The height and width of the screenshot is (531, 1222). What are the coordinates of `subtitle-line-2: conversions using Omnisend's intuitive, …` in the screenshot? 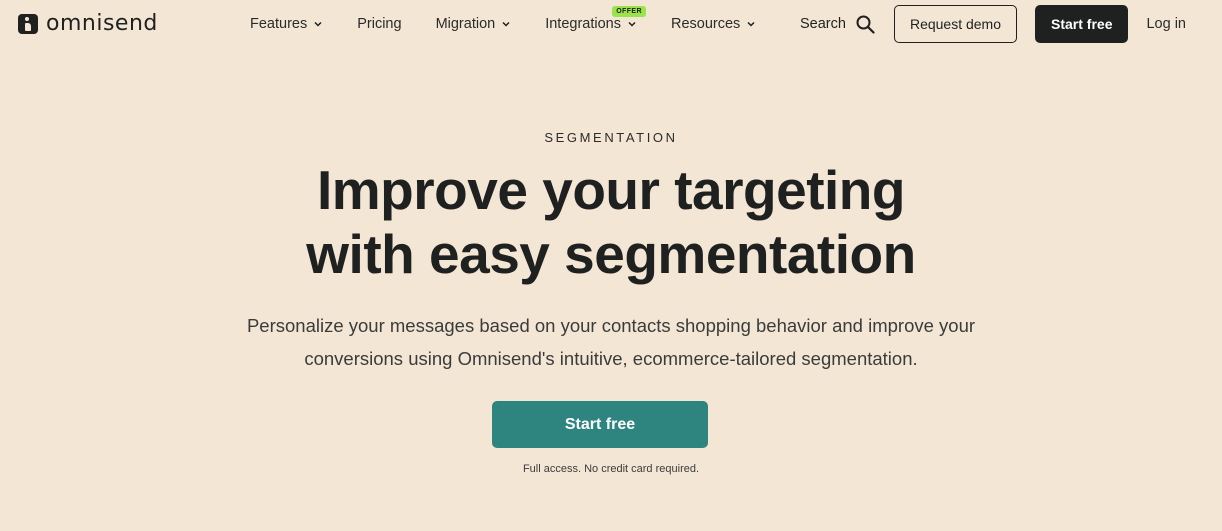 It's located at (611, 358).